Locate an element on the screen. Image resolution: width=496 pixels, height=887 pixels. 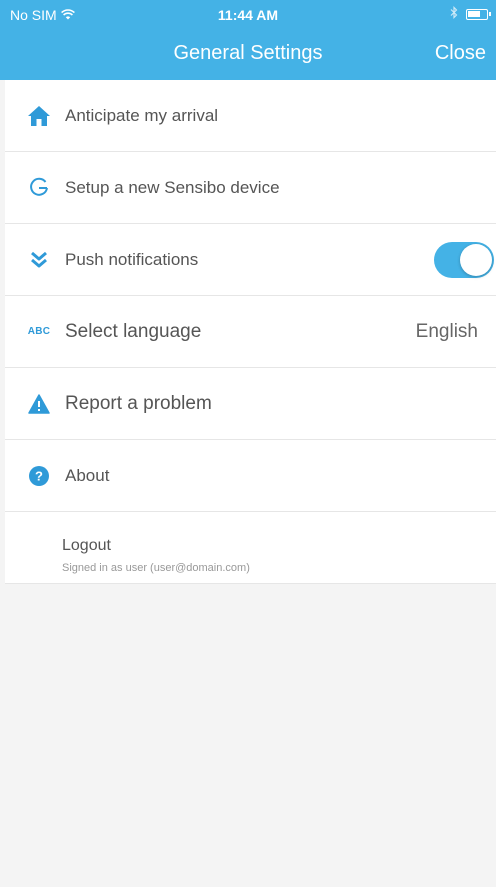
status-bar: No SIM 11:44 AM is located at coordinates (248, 15).